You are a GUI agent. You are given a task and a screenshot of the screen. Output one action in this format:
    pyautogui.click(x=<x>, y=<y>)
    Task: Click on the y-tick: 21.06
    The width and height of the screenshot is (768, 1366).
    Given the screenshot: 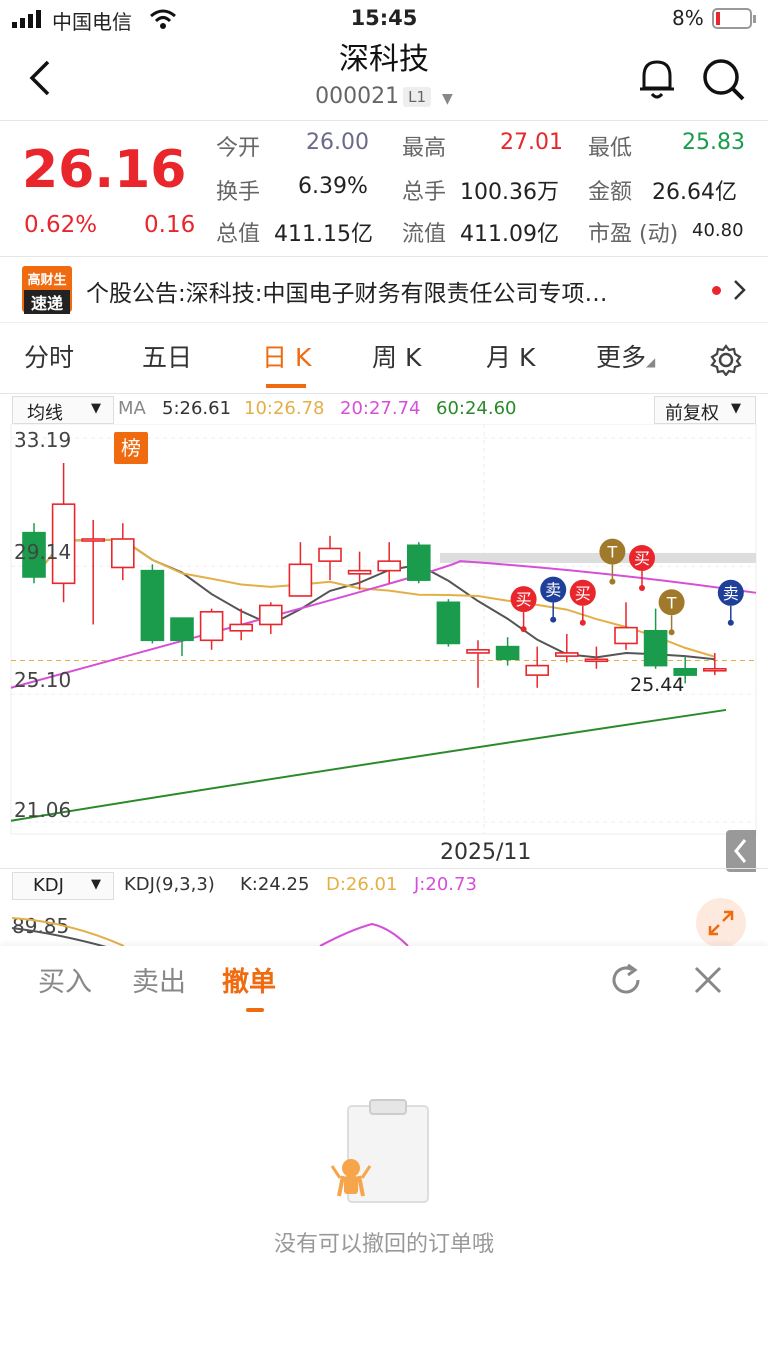 What is the action you would take?
    pyautogui.click(x=43, y=810)
    